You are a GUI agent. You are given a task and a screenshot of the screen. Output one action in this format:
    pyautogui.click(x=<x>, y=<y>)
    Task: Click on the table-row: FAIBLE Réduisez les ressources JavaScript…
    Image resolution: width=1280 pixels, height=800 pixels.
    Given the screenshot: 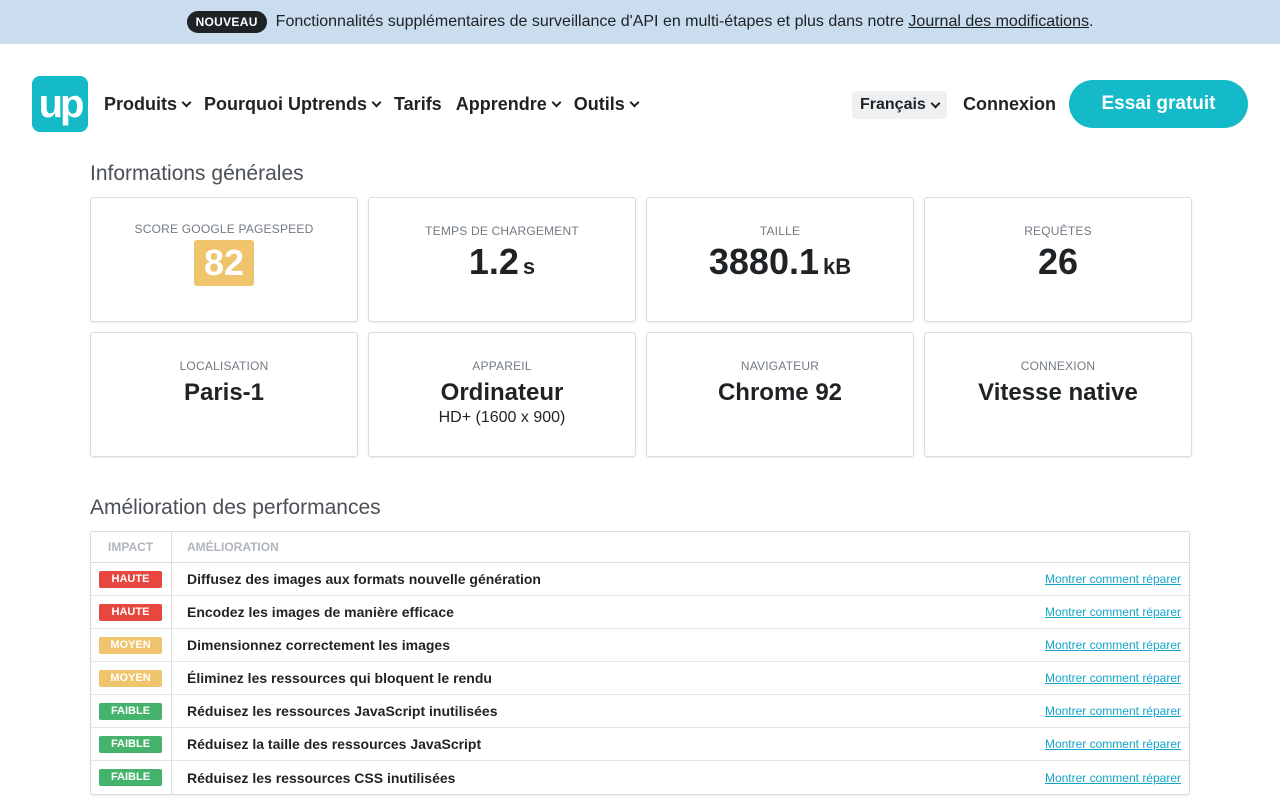 What is the action you would take?
    pyautogui.click(x=640, y=711)
    